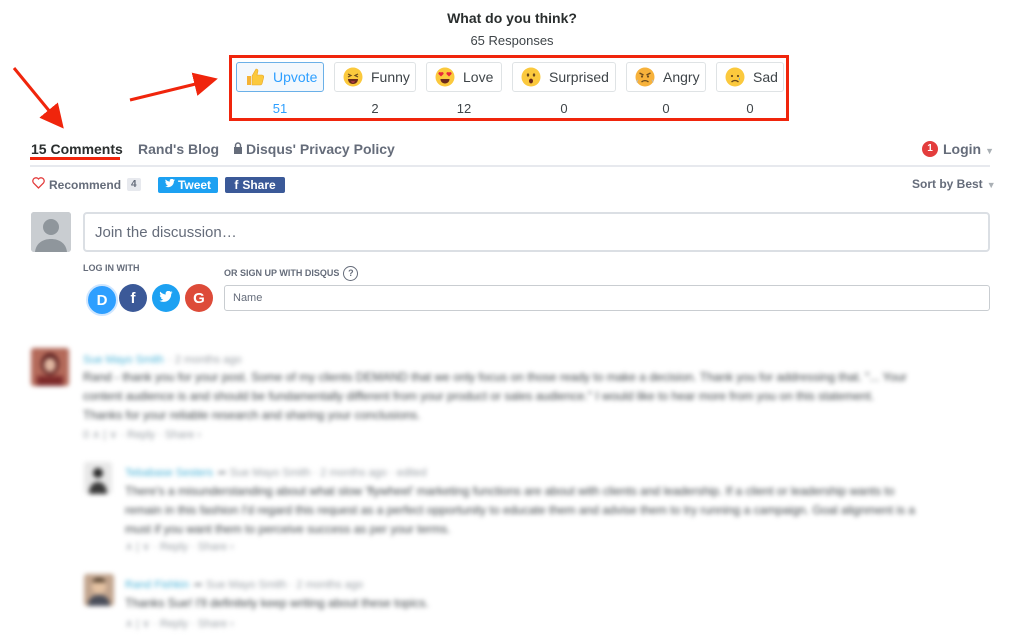 The width and height of the screenshot is (1024, 638). What do you see at coordinates (478, 77) in the screenshot?
I see `reaction-label: Love` at bounding box center [478, 77].